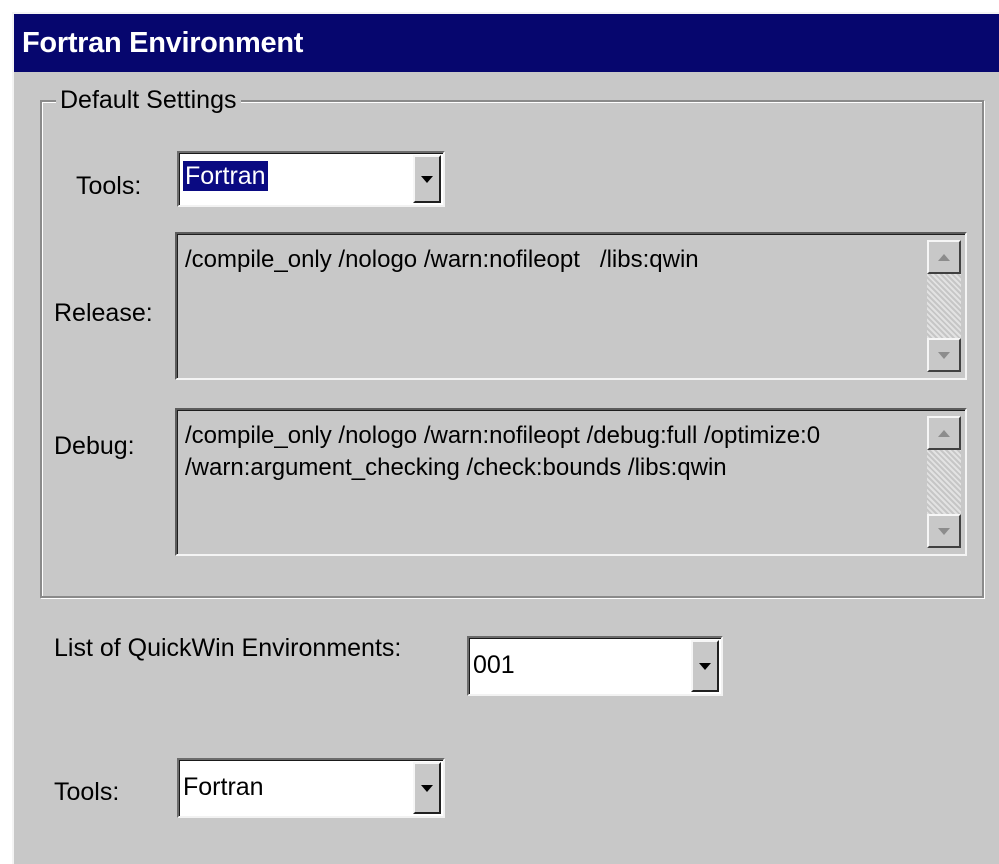 This screenshot has width=999, height=864. Describe the element at coordinates (103, 313) in the screenshot. I see `release-label: Release:` at that location.